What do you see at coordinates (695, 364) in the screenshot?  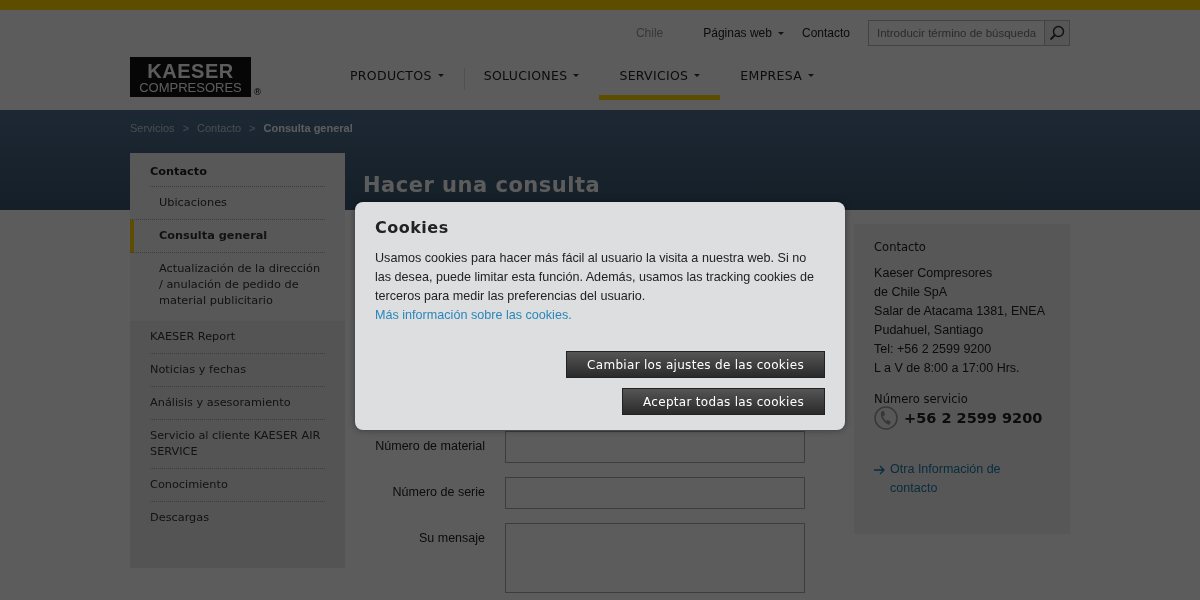 I see `cookie-button: Cambiar los ajustes de las cookies` at bounding box center [695, 364].